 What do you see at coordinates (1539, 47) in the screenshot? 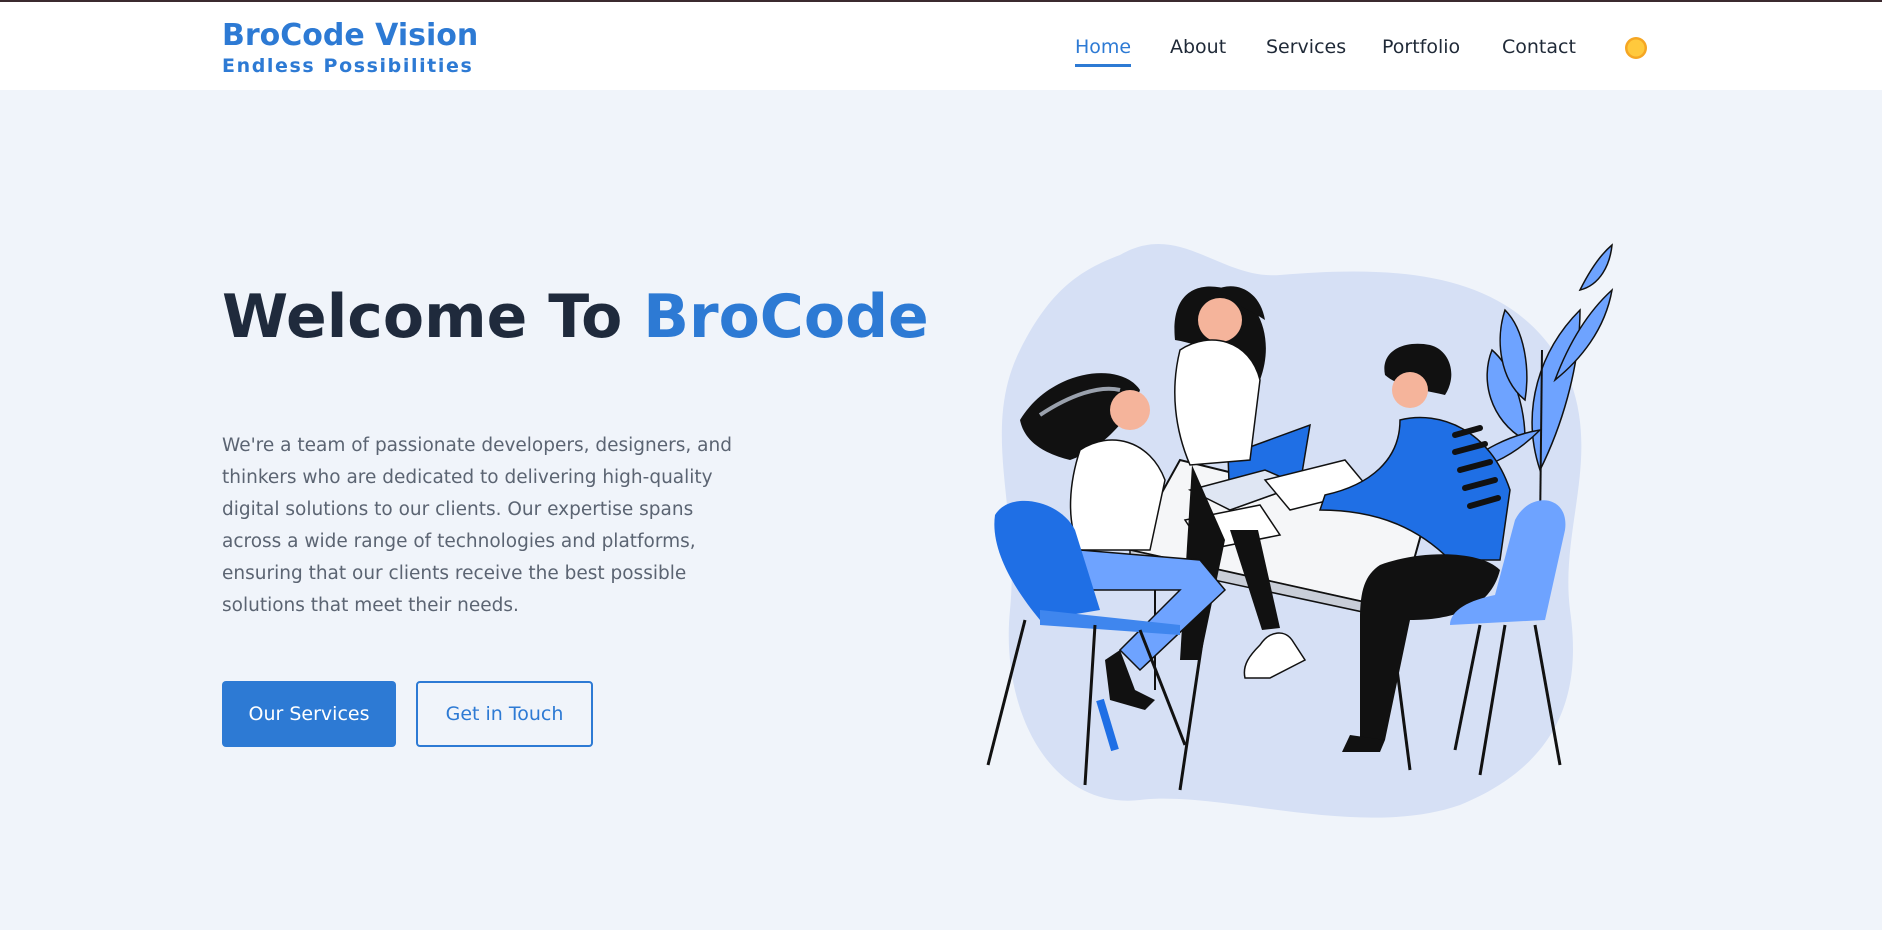
I see `nav-item-contact: Contact` at bounding box center [1539, 47].